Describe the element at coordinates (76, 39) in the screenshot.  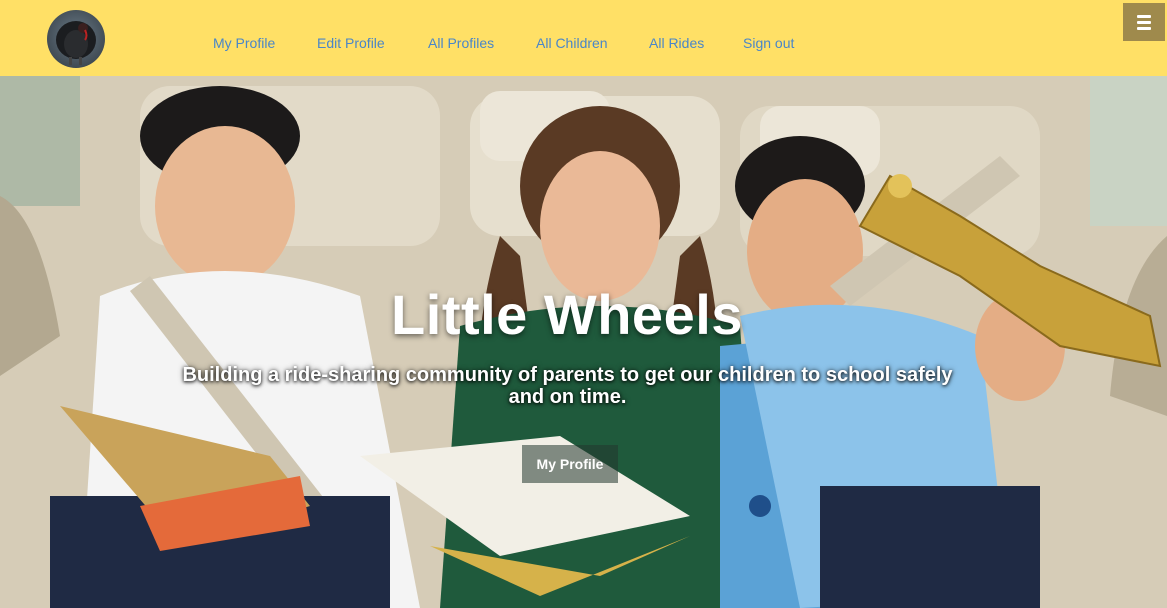
I see `logo-turkey-icon` at that location.